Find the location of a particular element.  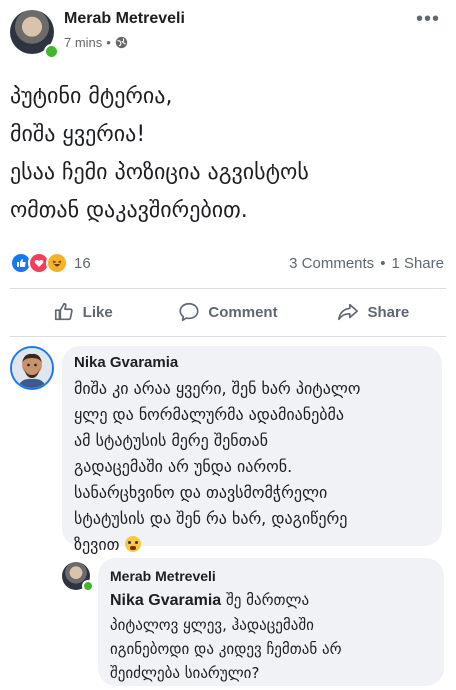

comment-line: ამ სტატუსის მერე შენთან is located at coordinates (171, 440).